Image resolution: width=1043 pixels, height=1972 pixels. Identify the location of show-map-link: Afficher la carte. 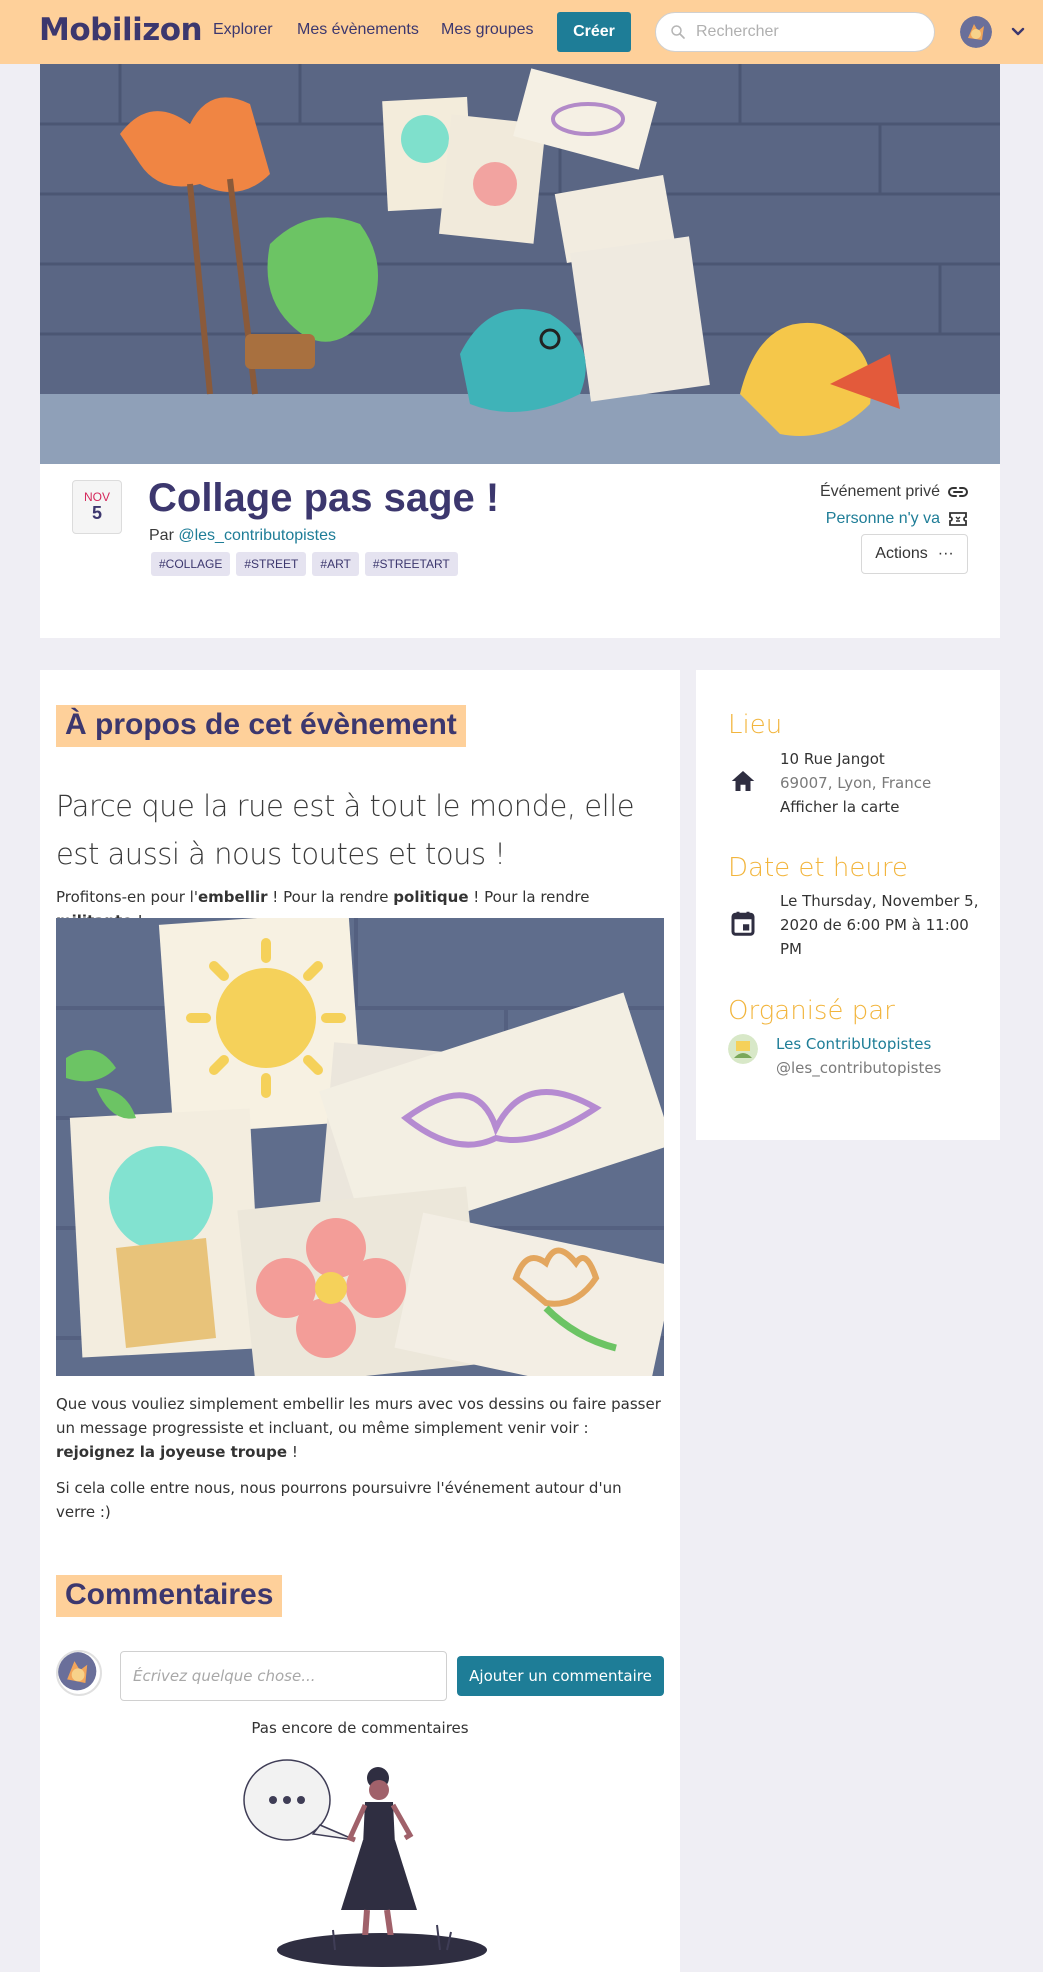
(880, 807).